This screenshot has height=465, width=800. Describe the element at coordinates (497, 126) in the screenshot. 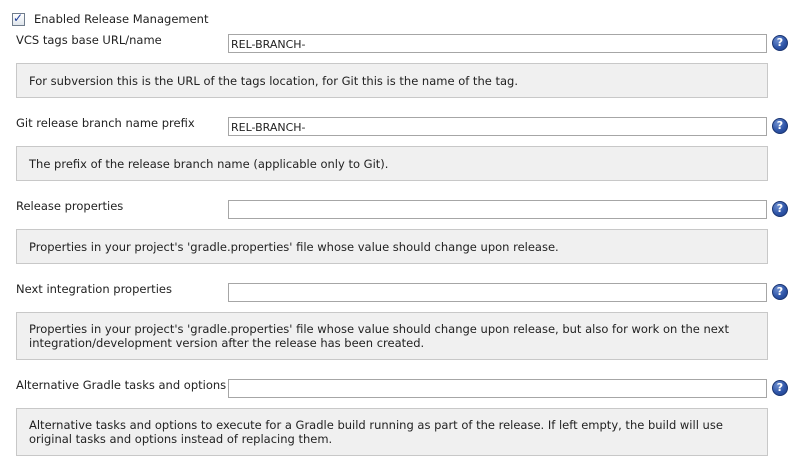

I see `git-release-branch-prefix-input` at that location.